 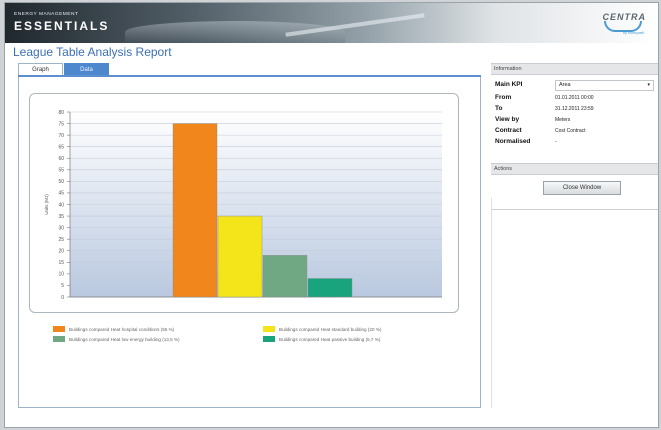 I want to click on y-tick-label: 75, so click(x=61, y=124).